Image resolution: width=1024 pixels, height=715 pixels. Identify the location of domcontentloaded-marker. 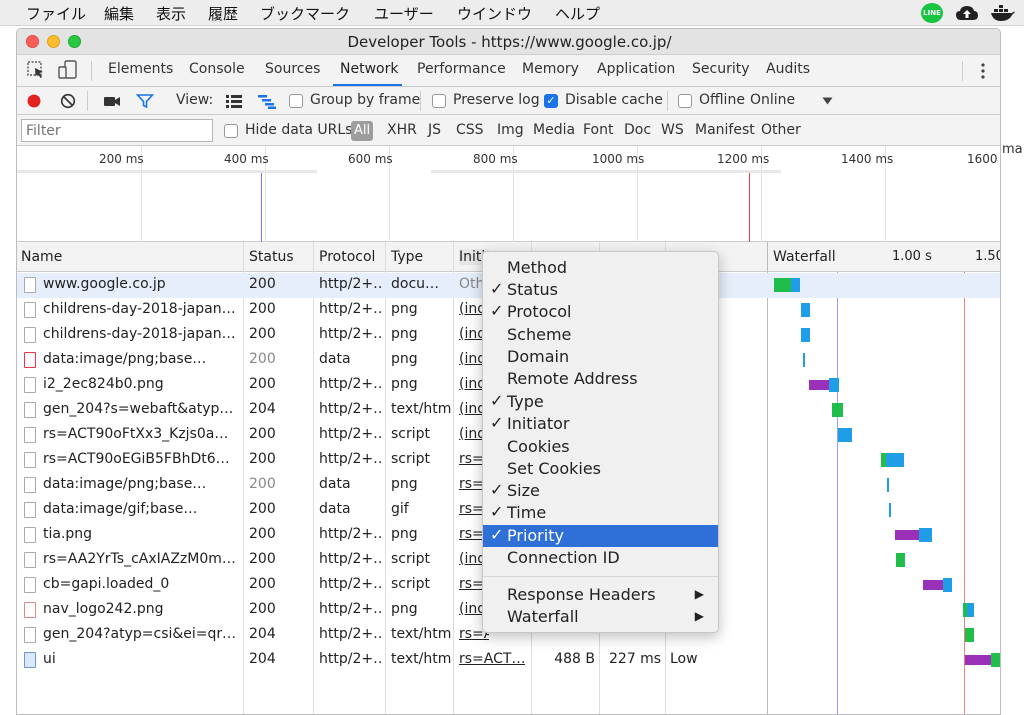
(261, 206).